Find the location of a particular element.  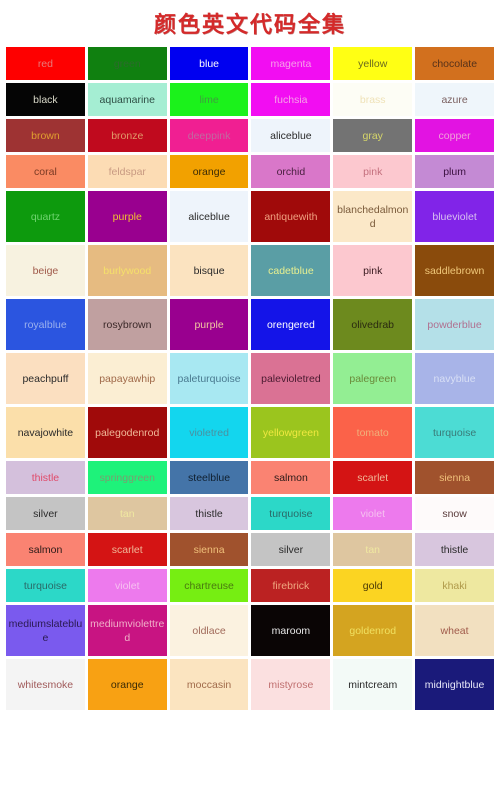

color-swatch-green: green is located at coordinates (127, 63).